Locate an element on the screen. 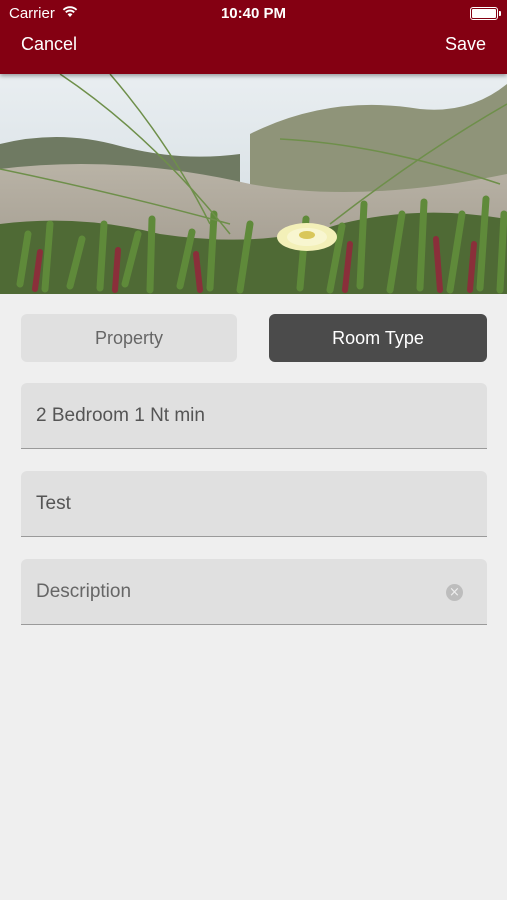 Image resolution: width=507 pixels, height=900 pixels. test-field-value: Test is located at coordinates (53, 503).